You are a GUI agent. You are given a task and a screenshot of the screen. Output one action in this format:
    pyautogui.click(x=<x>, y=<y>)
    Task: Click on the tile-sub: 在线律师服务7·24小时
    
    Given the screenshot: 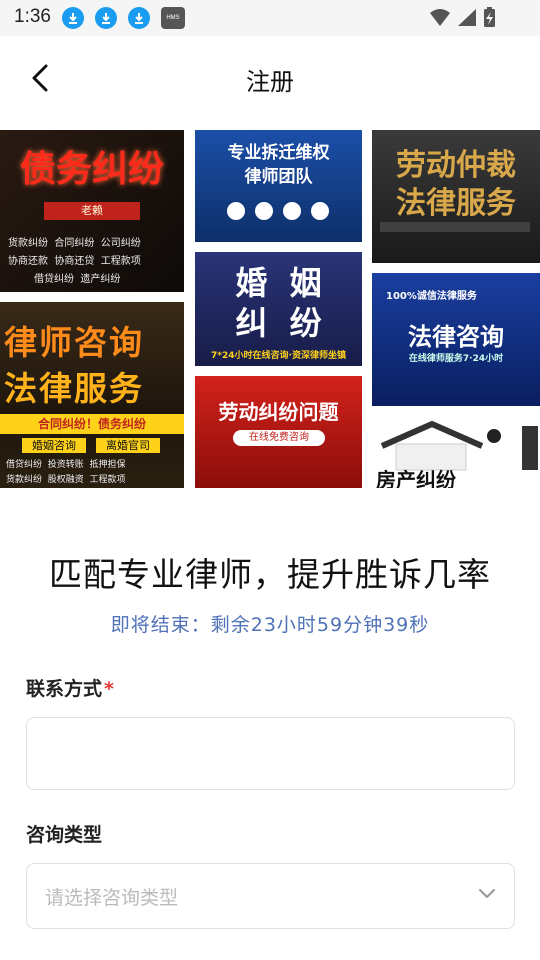 What is the action you would take?
    pyautogui.click(x=456, y=359)
    